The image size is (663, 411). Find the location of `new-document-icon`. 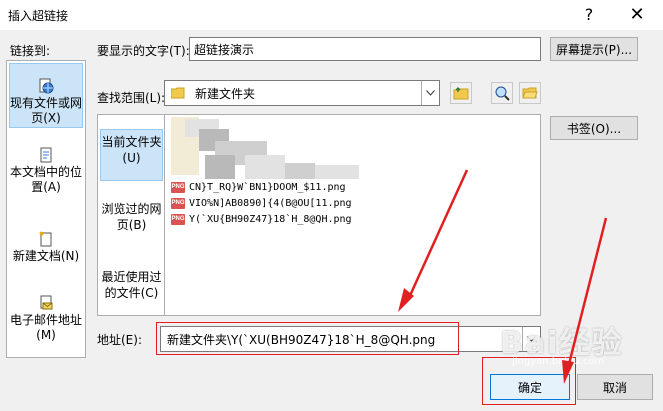

new-document-icon is located at coordinates (45, 239).